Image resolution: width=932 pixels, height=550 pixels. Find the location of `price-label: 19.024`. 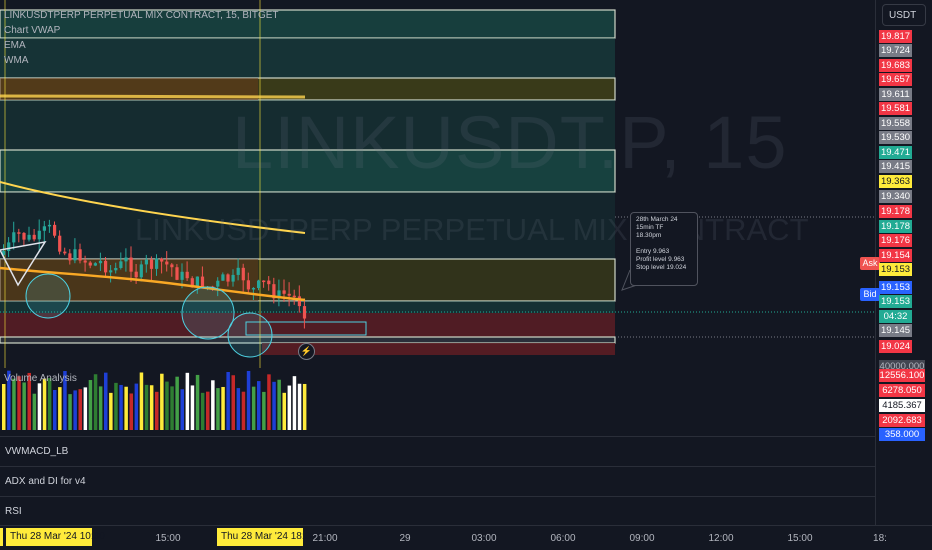

price-label: 19.024 is located at coordinates (895, 346).